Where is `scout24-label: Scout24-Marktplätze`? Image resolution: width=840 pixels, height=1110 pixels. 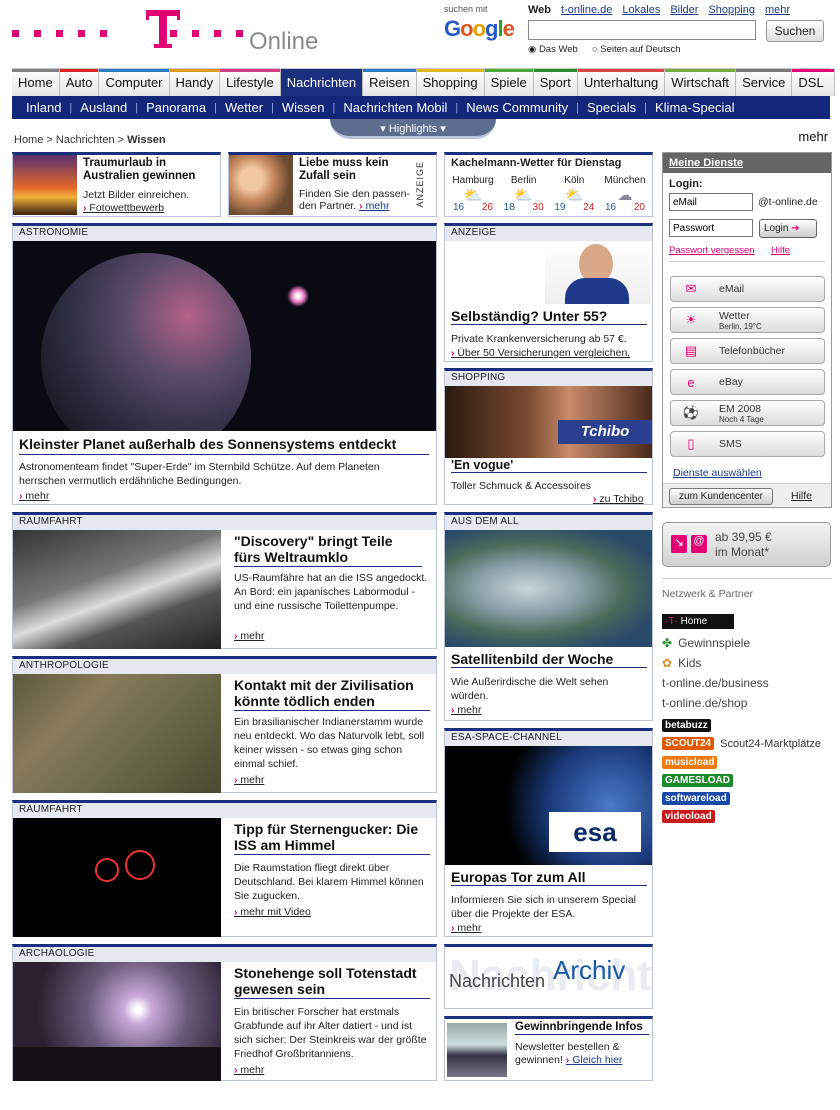 scout24-label: Scout24-Marktplätze is located at coordinates (770, 744).